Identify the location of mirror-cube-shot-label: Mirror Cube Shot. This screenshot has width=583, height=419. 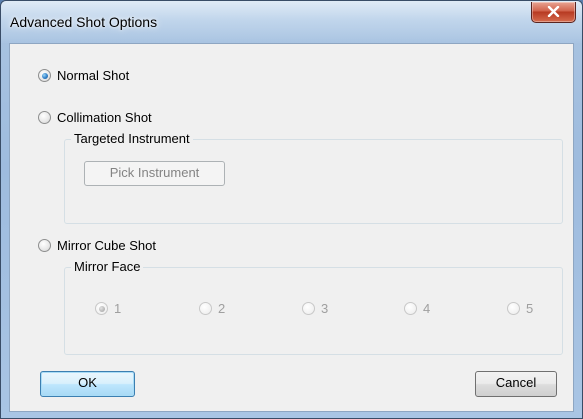
(106, 245).